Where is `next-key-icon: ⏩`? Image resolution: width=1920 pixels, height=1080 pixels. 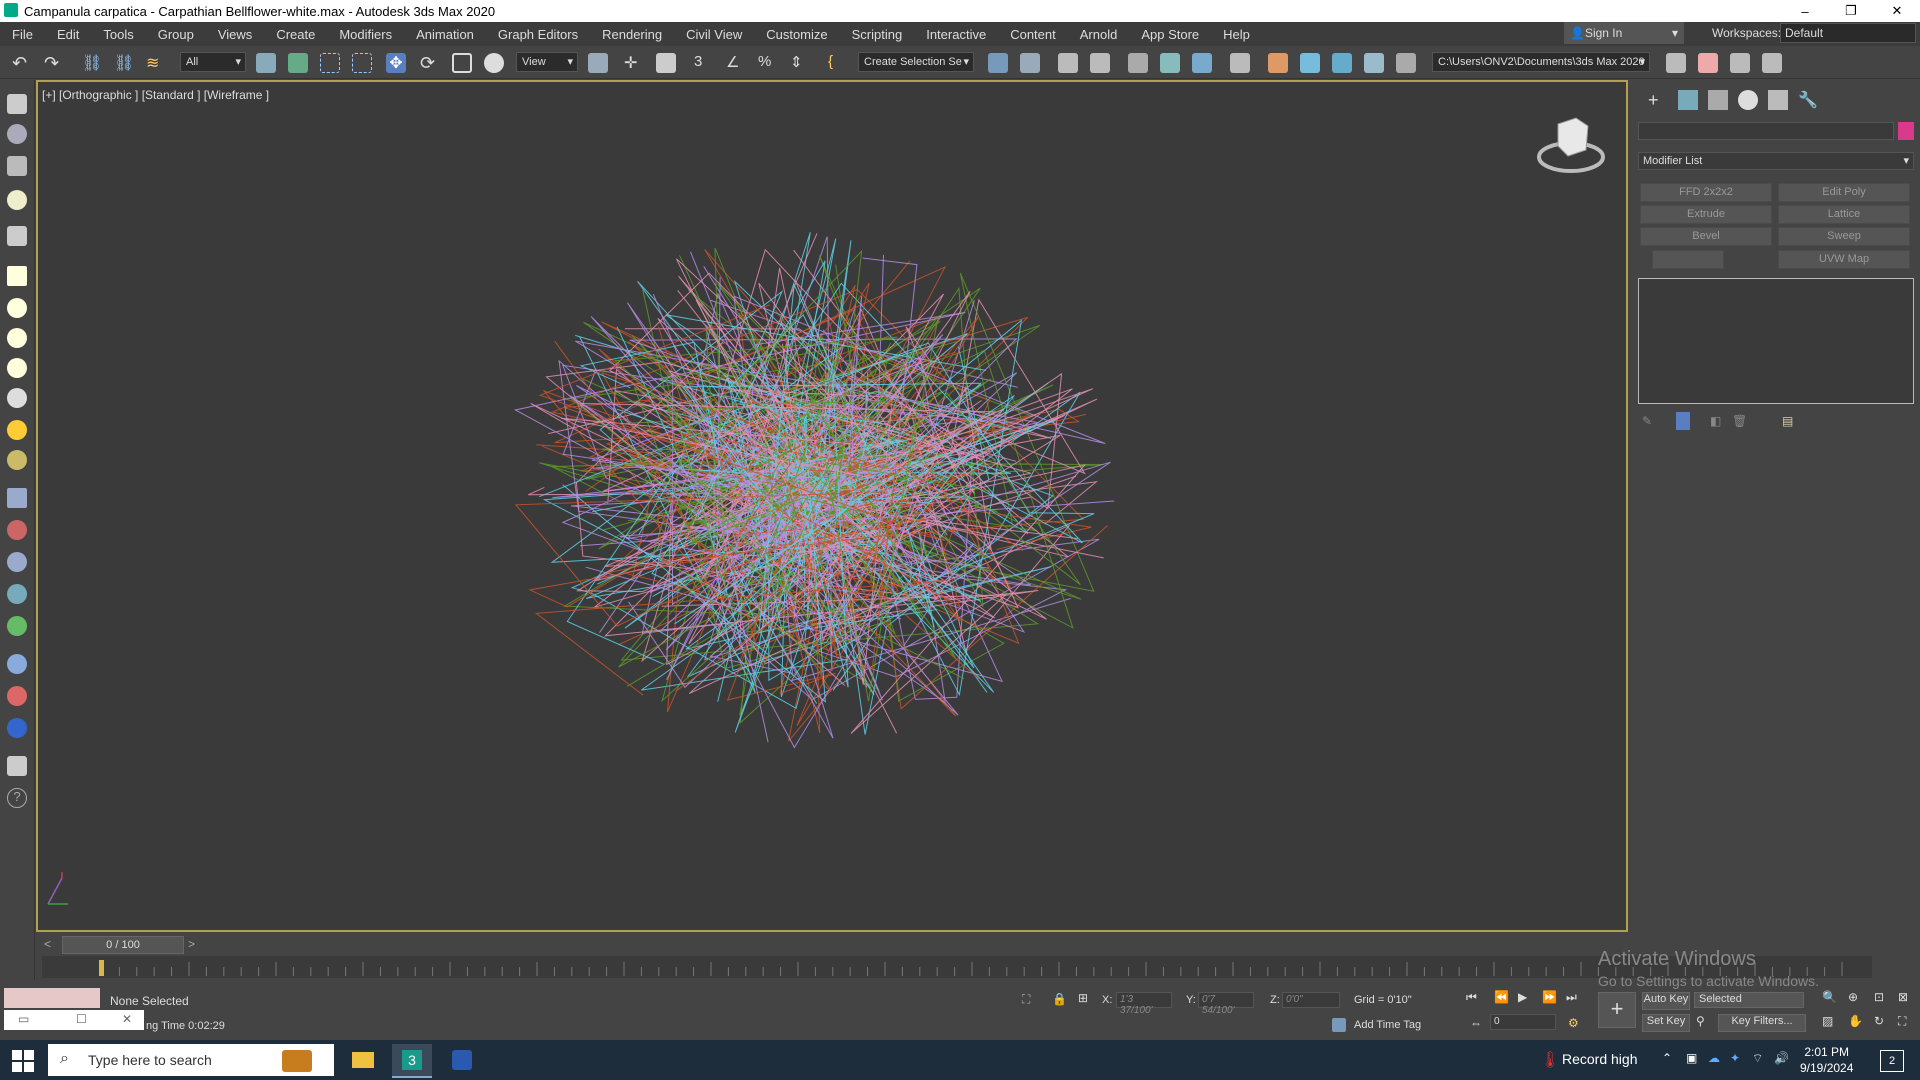 next-key-icon: ⏩ is located at coordinates (1549, 997).